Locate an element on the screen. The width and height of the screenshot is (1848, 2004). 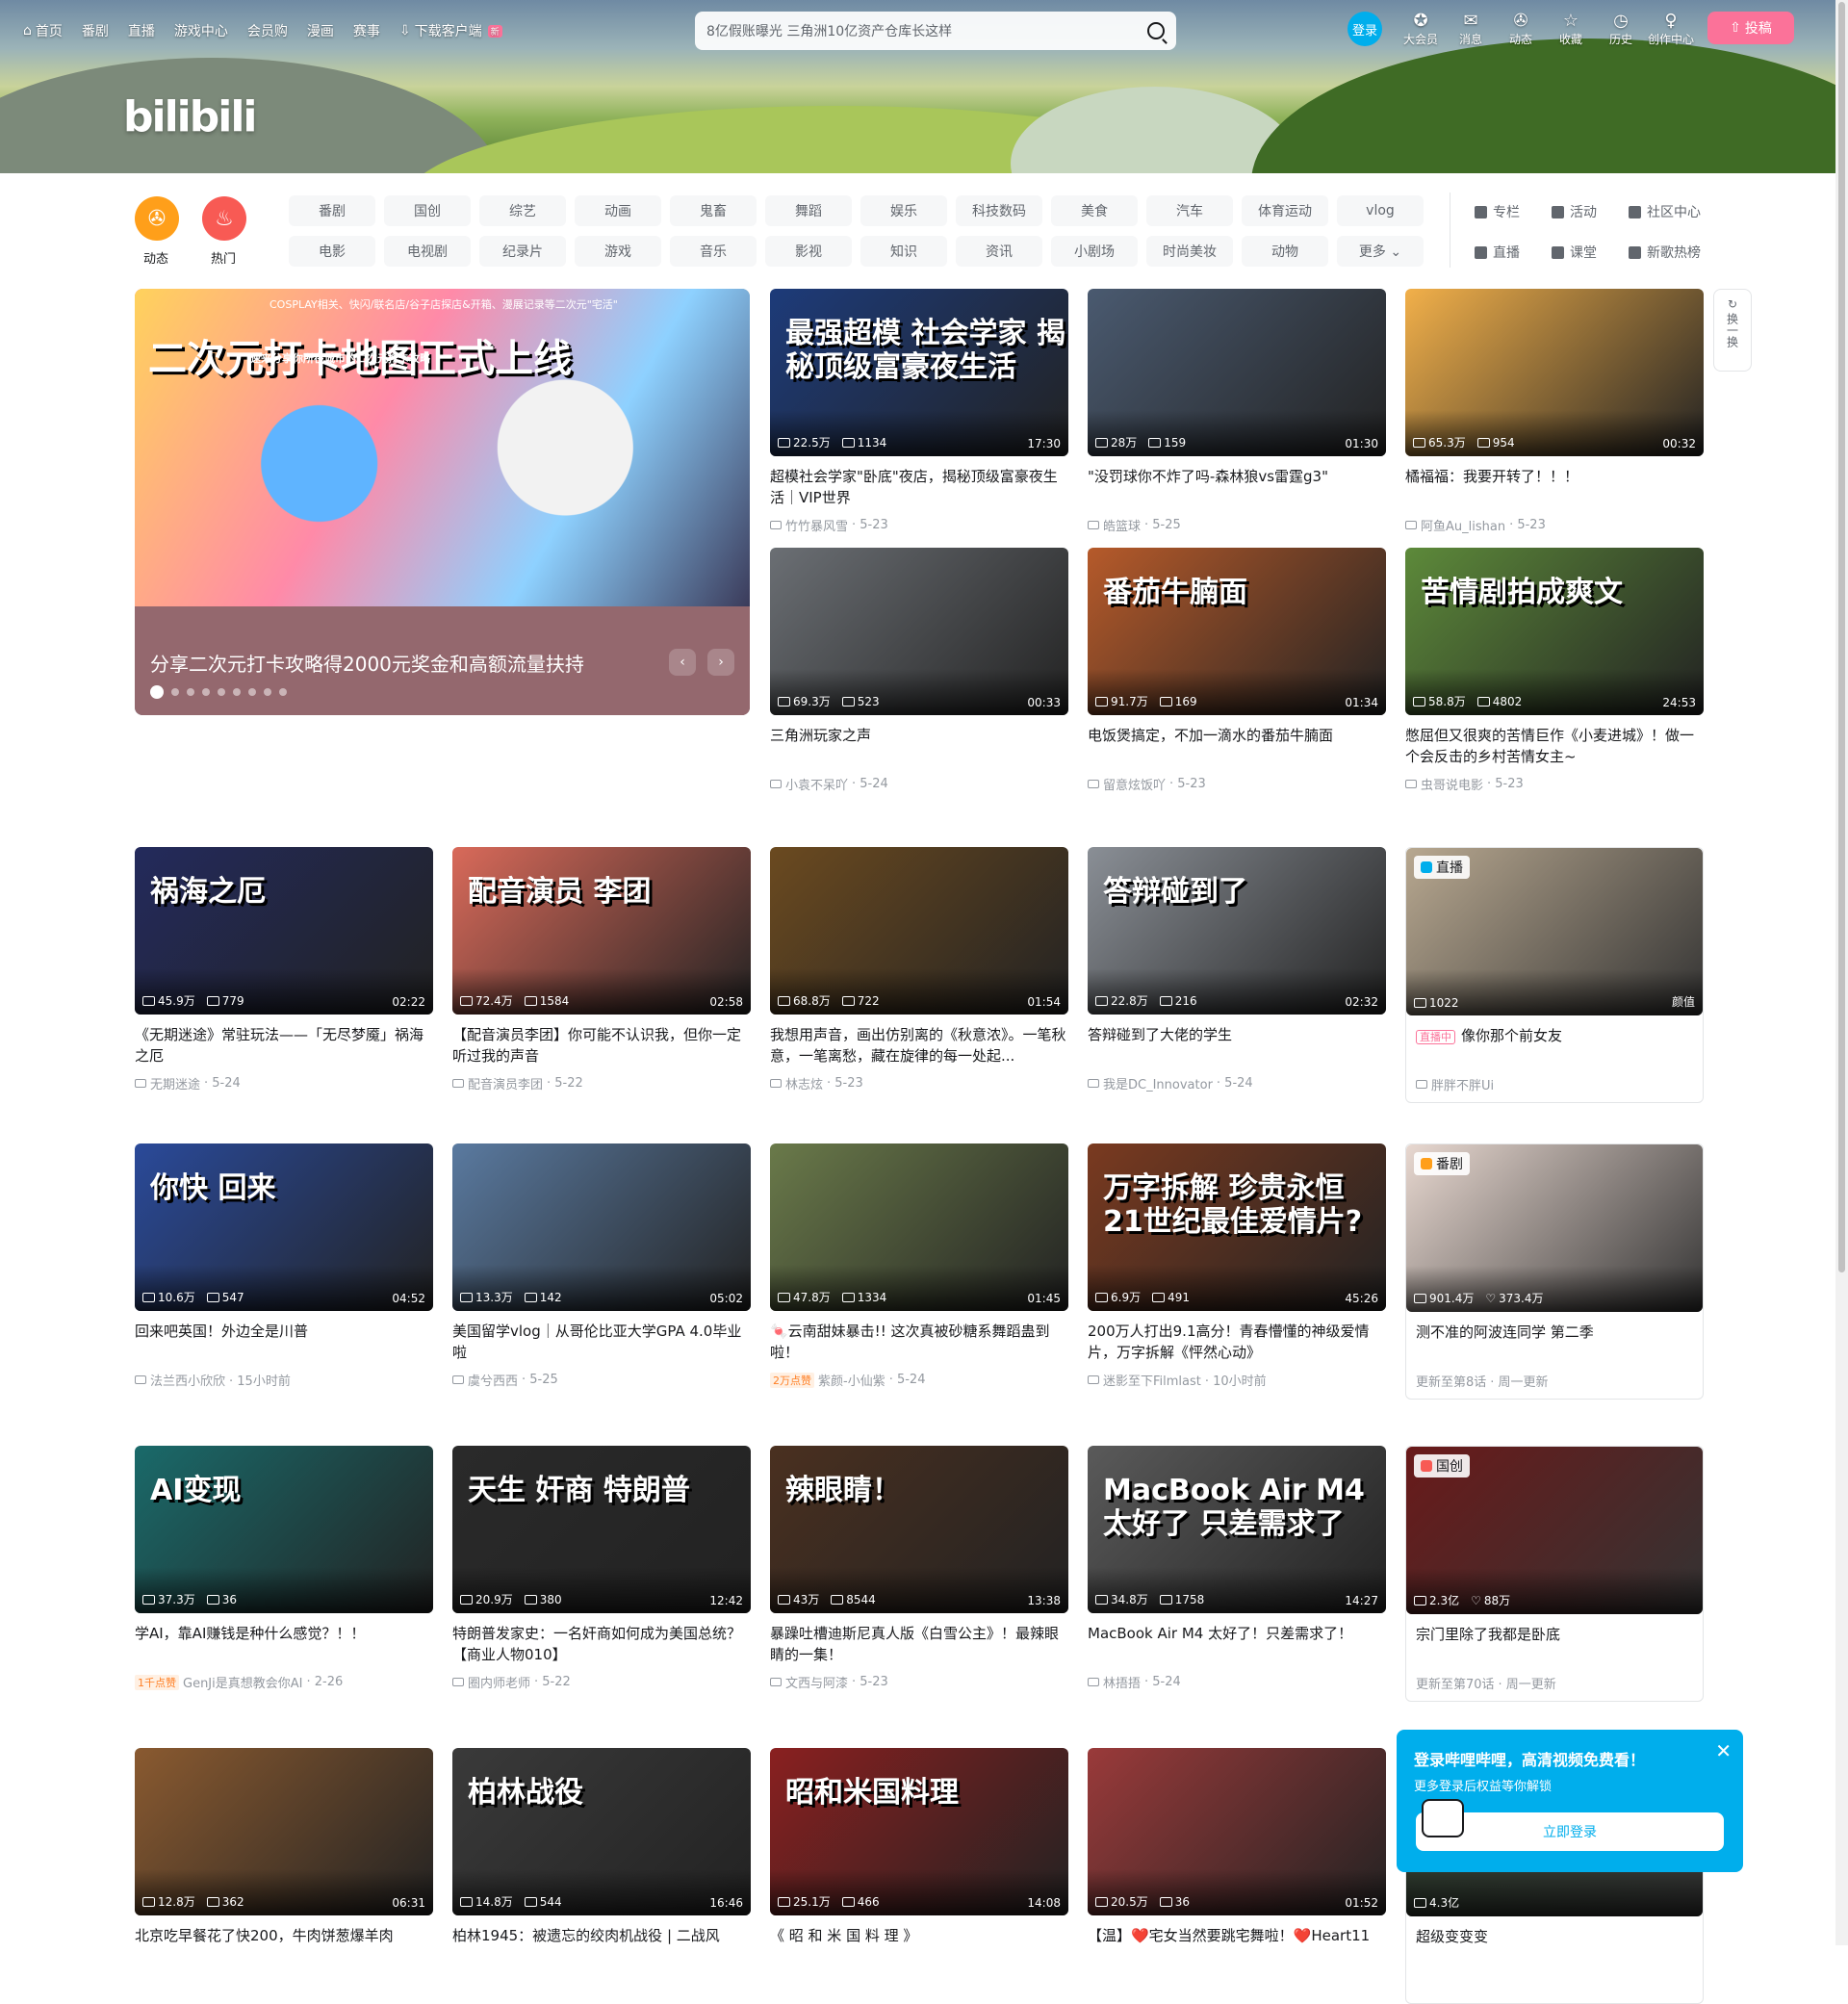
channel-chip: 影视 is located at coordinates (808, 251).